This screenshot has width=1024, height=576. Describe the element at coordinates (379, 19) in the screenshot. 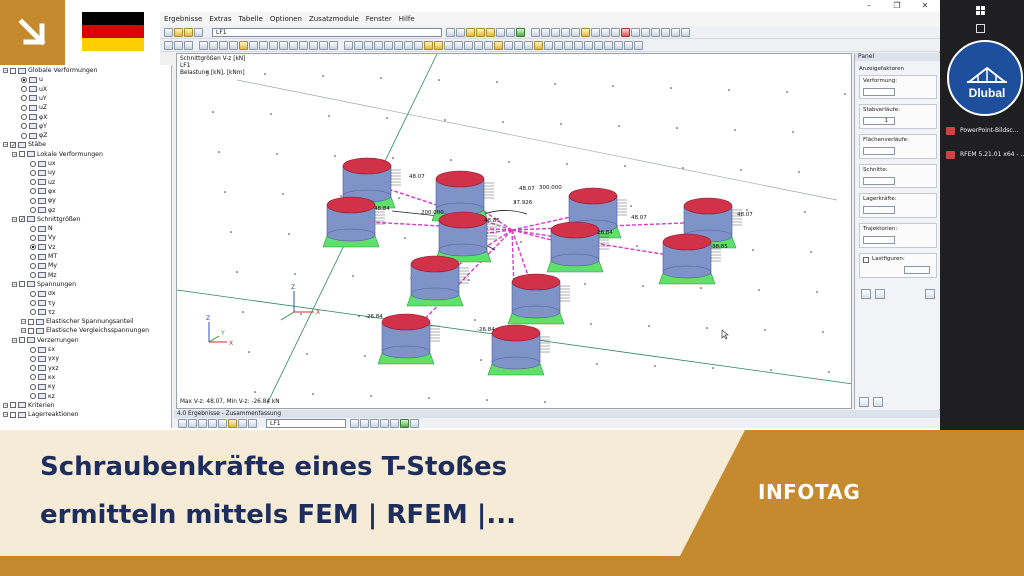

I see `menu-fenster: Fenster` at that location.